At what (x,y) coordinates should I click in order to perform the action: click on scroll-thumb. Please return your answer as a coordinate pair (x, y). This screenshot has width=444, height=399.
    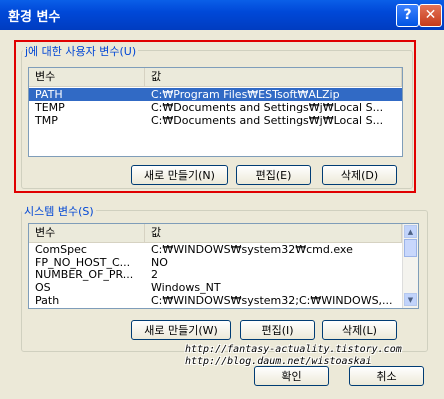
    Looking at the image, I should click on (410, 248).